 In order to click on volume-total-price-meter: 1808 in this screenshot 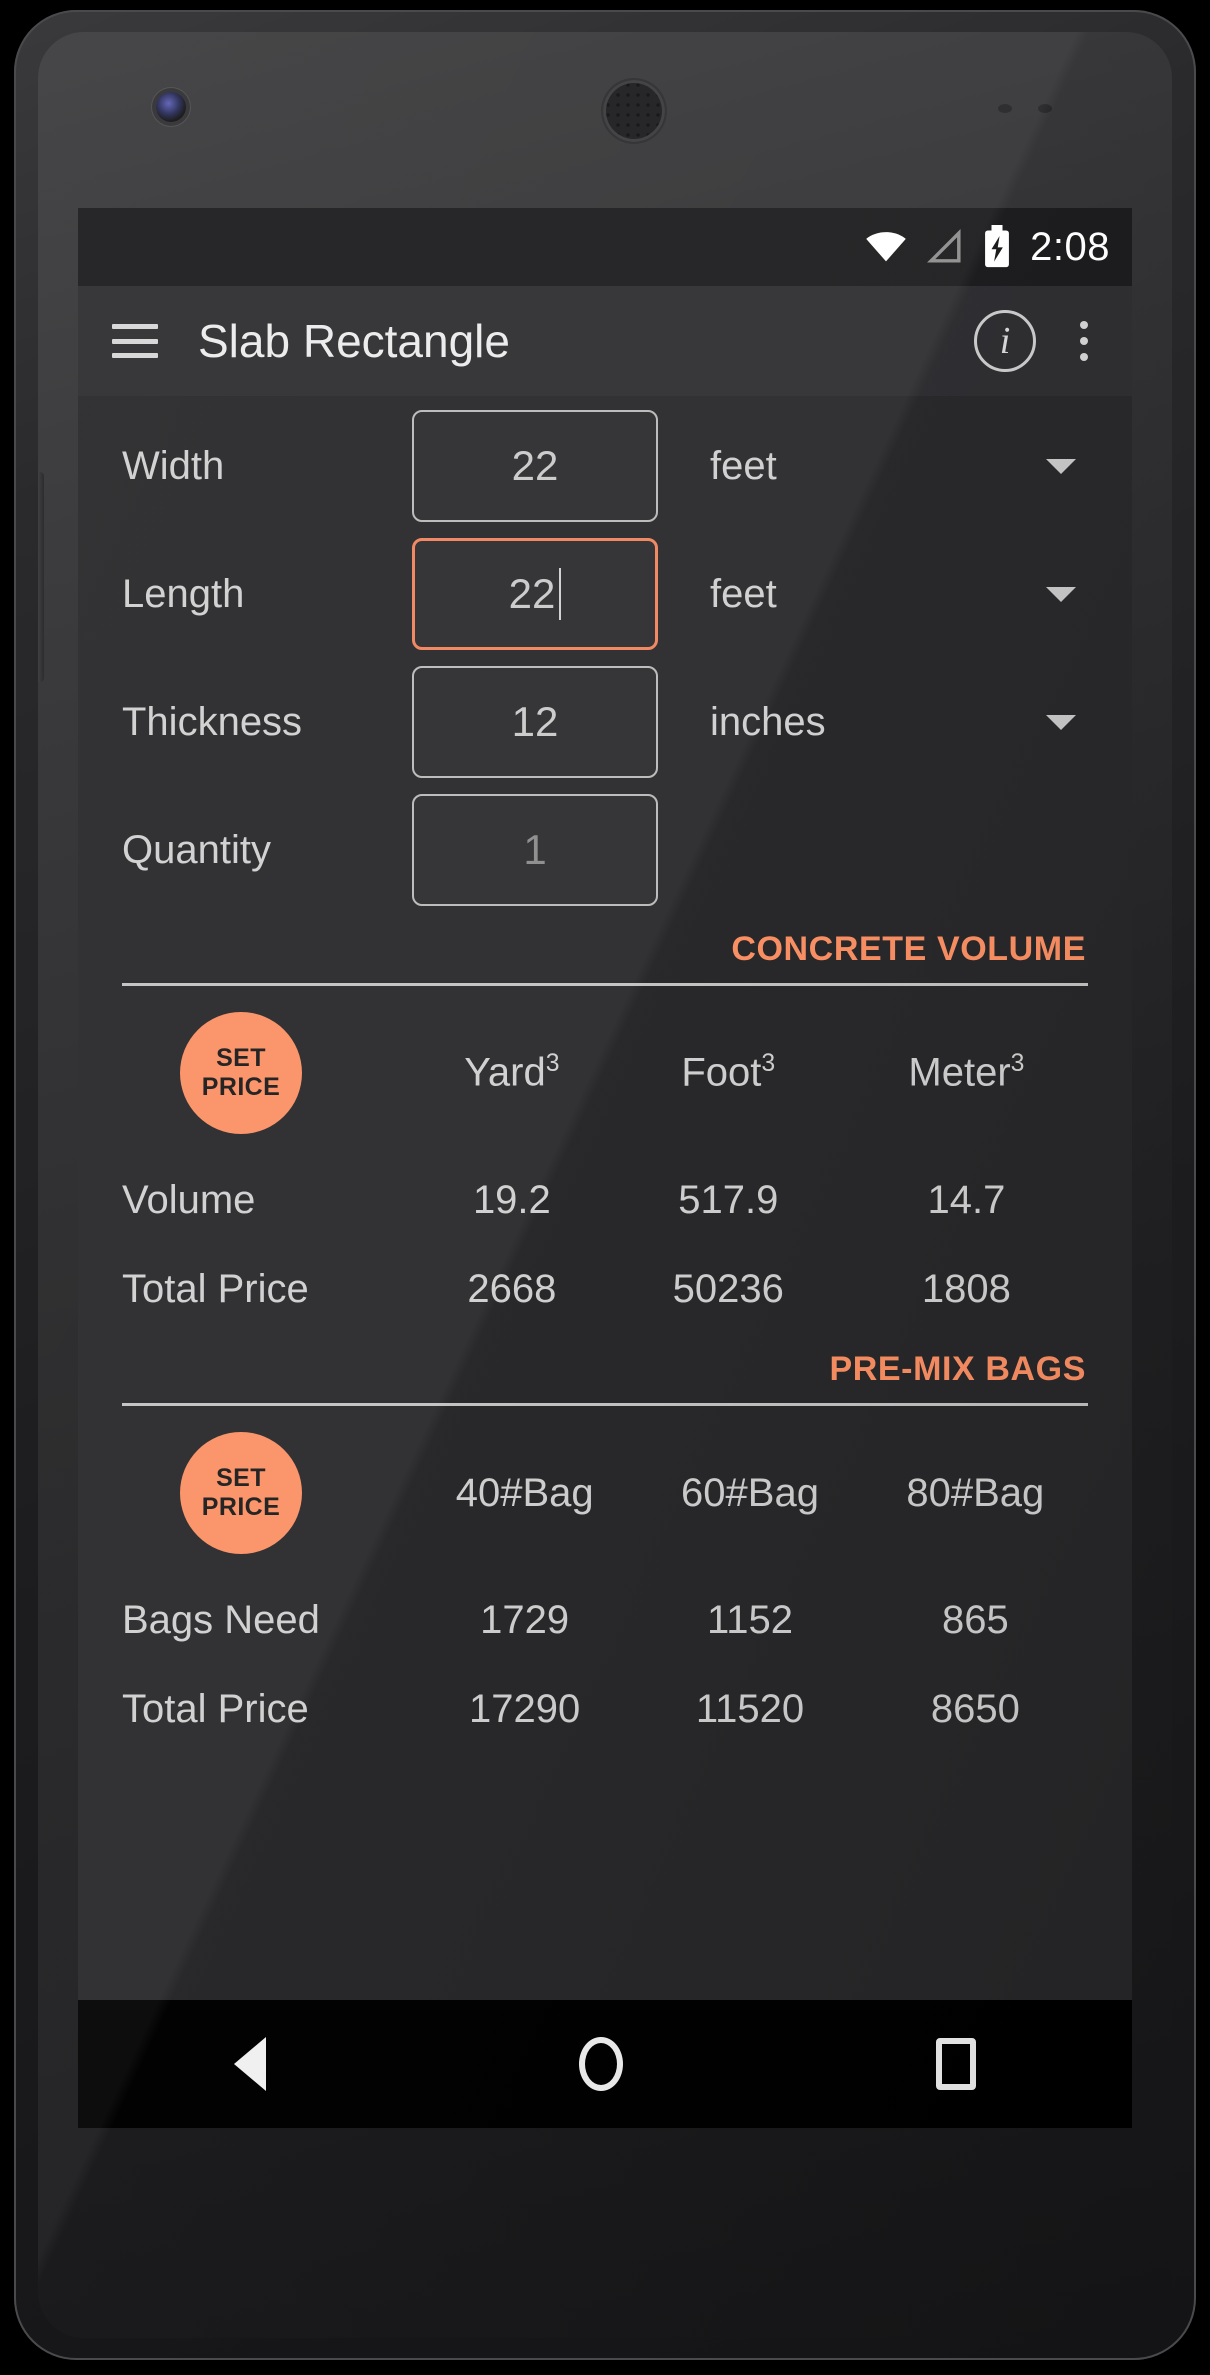, I will do `click(966, 1289)`.